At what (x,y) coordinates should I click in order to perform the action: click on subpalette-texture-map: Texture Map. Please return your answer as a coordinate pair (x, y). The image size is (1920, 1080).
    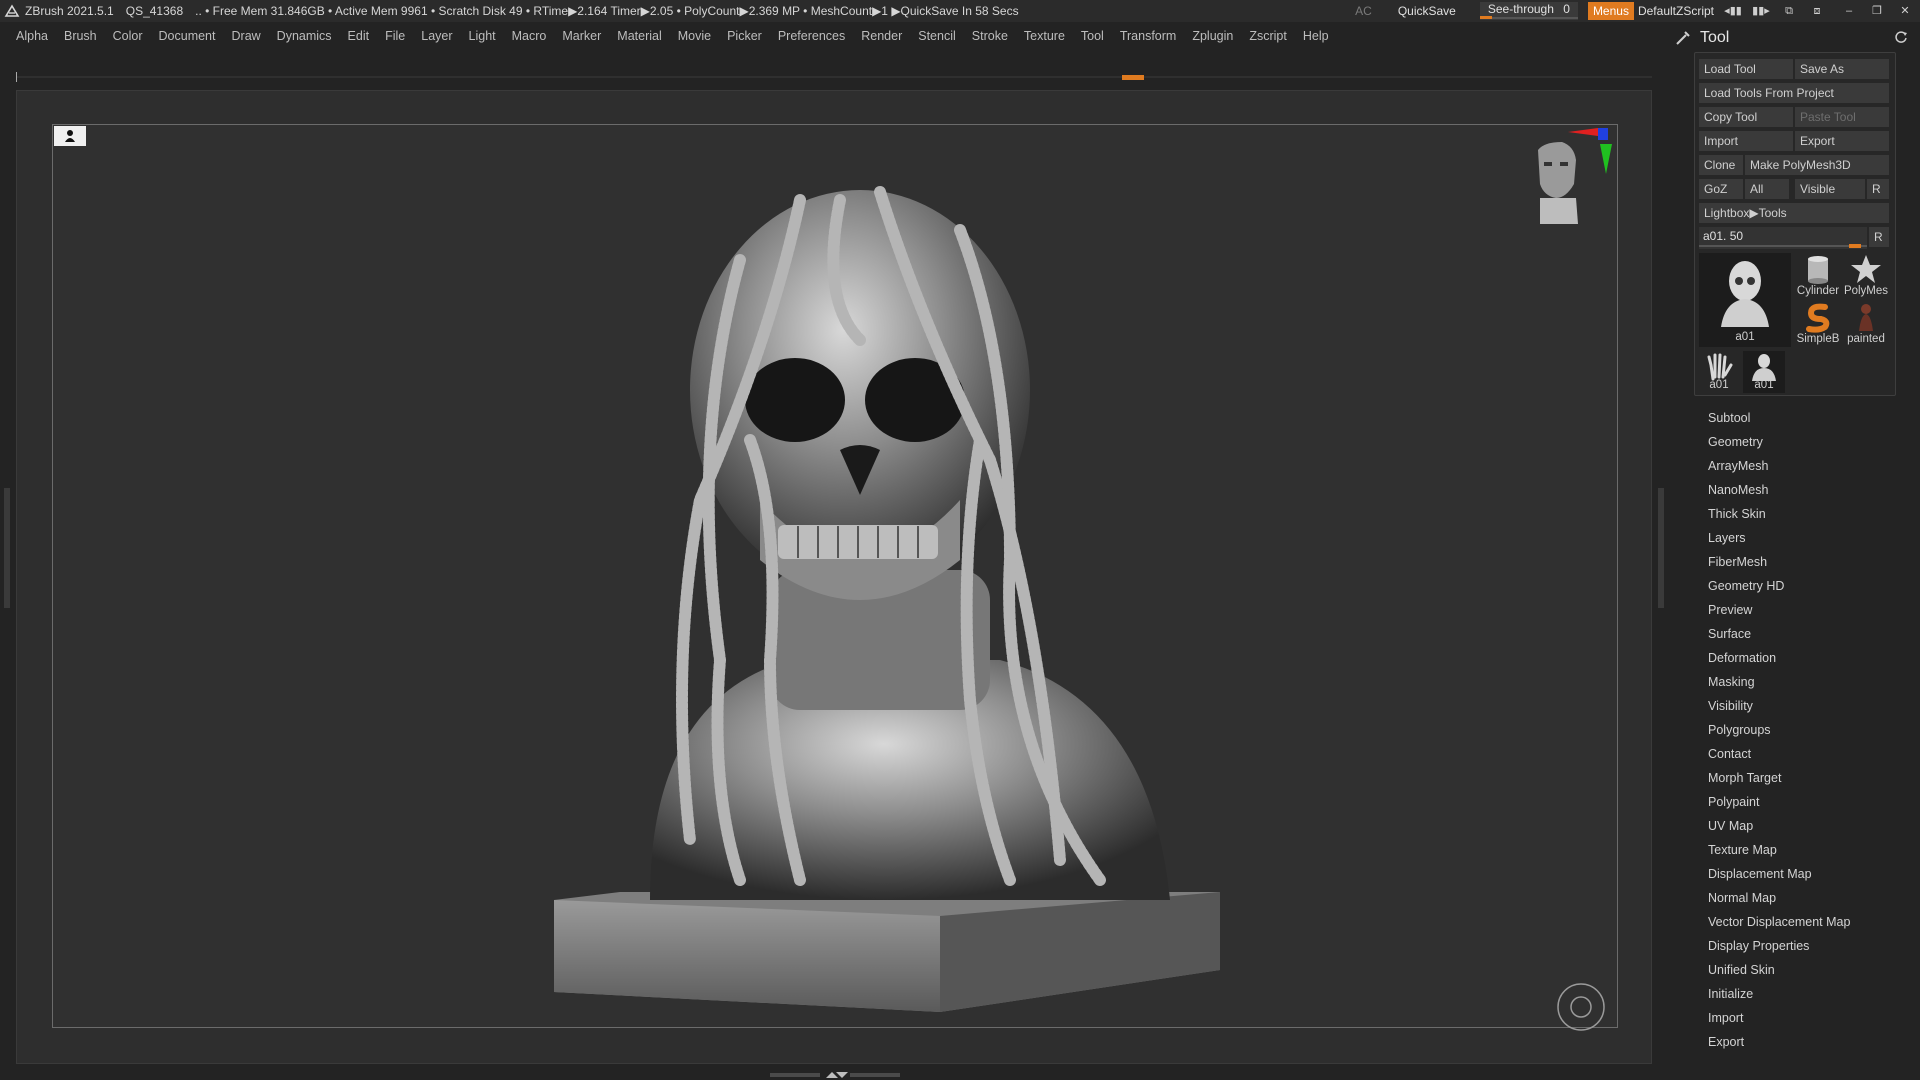
    Looking at the image, I should click on (1808, 850).